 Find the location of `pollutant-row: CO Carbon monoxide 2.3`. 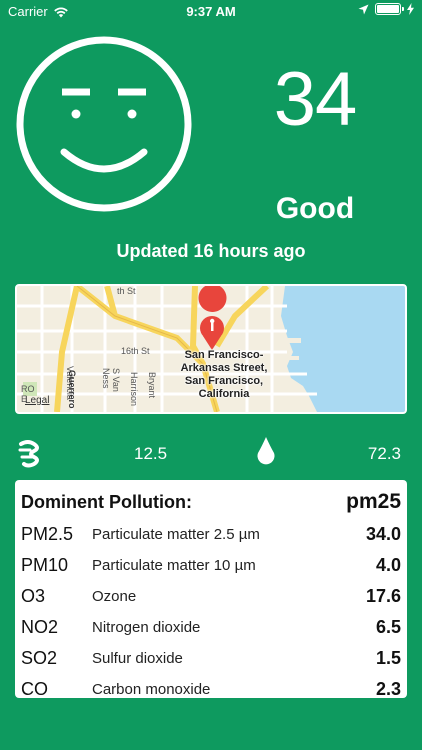

pollutant-row: CO Carbon monoxide 2.3 is located at coordinates (211, 687).